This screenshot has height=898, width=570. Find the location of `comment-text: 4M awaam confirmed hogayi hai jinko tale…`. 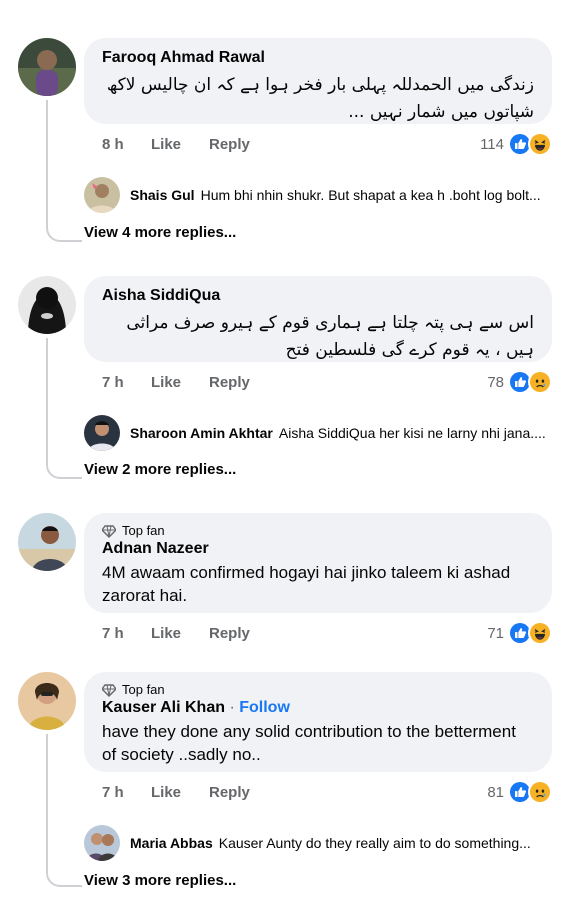

comment-text: 4M awaam confirmed hogayi hai jinko tale… is located at coordinates (306, 584).